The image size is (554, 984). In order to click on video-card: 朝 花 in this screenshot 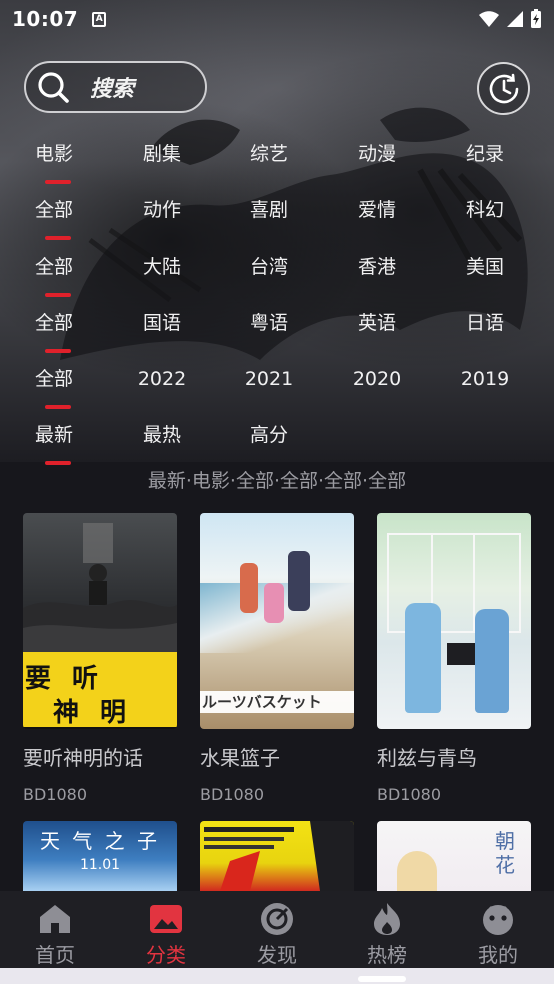, I will do `click(454, 856)`.